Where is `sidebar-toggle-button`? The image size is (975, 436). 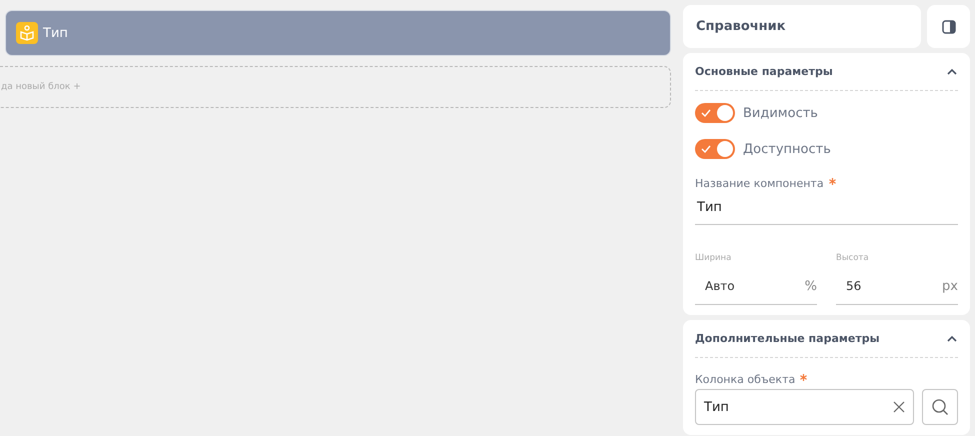
sidebar-toggle-button is located at coordinates (948, 26).